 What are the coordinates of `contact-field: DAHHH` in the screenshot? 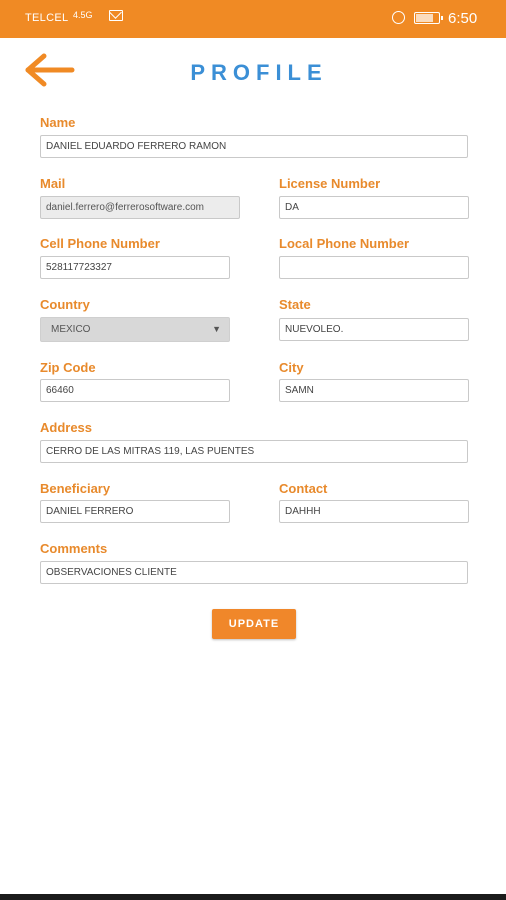 It's located at (374, 511).